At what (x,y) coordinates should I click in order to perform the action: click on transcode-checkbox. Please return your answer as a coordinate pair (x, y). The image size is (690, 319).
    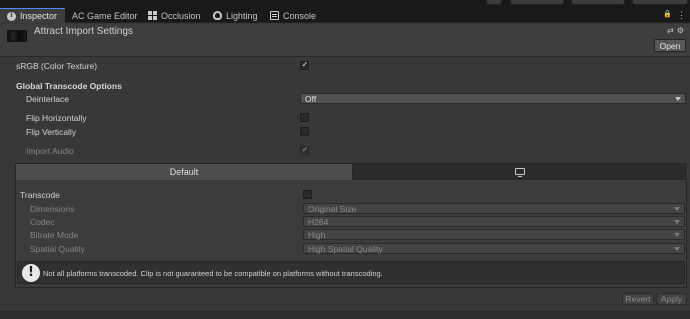
    Looking at the image, I should click on (307, 194).